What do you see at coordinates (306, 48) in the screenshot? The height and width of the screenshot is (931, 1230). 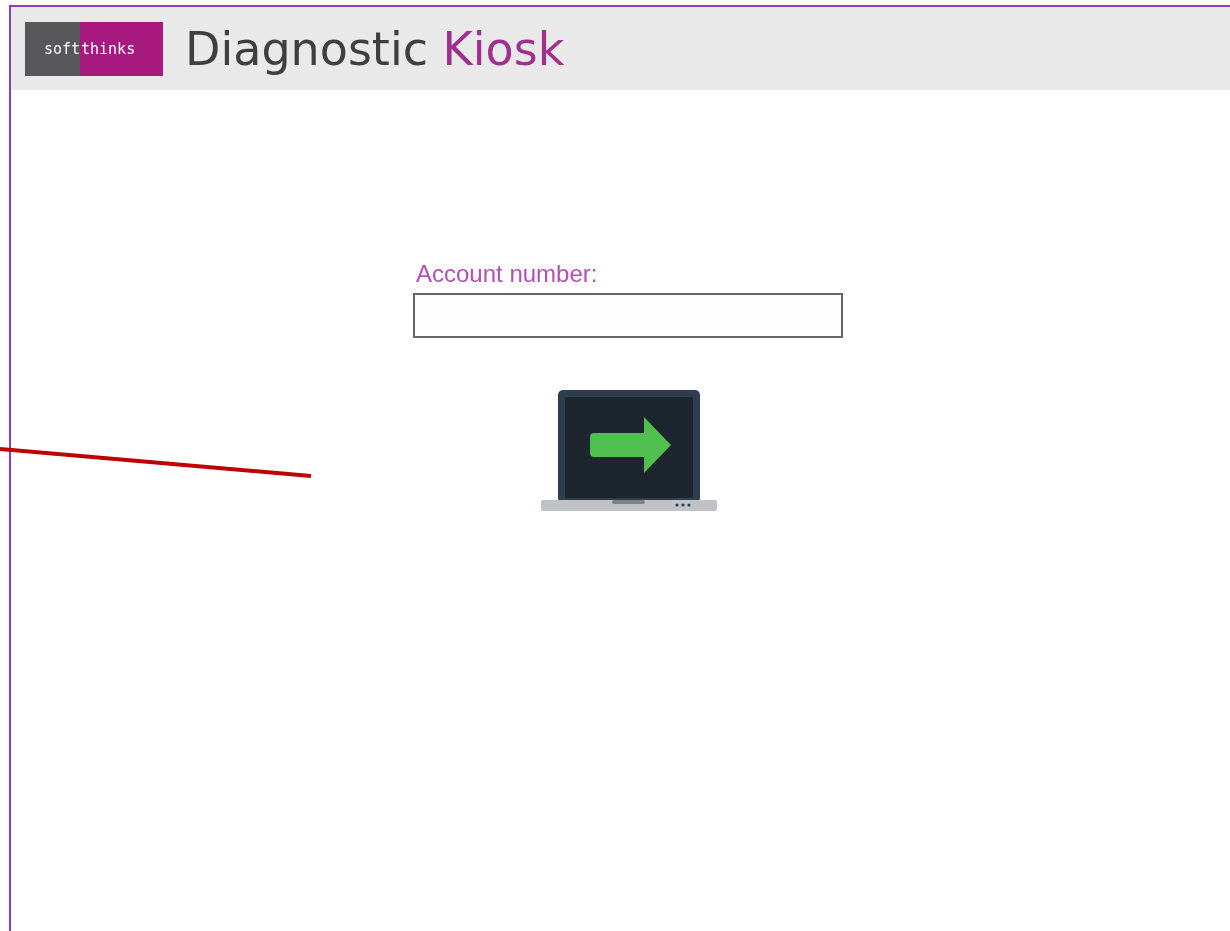 I see `app-title: Diagnostic` at bounding box center [306, 48].